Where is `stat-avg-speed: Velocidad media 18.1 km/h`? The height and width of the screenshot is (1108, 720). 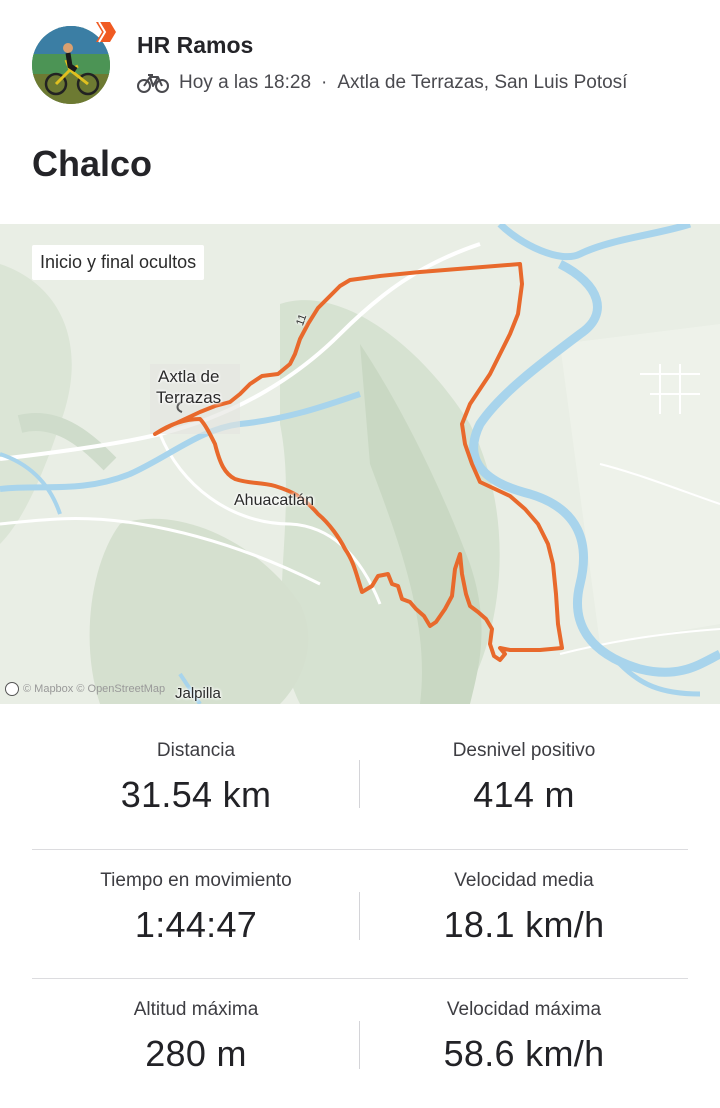 stat-avg-speed: Velocidad media 18.1 km/h is located at coordinates (524, 898).